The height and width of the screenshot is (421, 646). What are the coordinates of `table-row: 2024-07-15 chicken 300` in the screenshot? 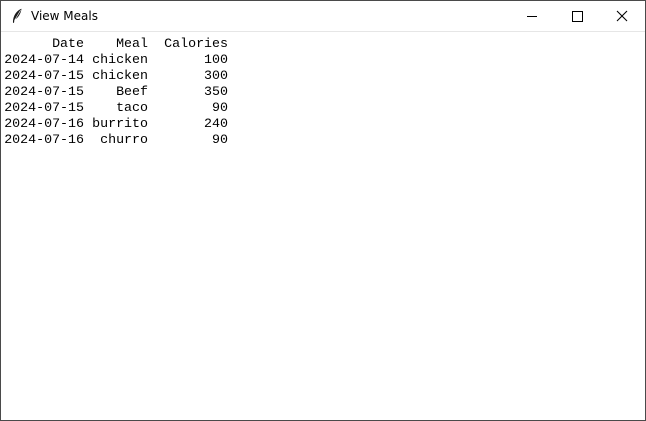 It's located at (116, 76).